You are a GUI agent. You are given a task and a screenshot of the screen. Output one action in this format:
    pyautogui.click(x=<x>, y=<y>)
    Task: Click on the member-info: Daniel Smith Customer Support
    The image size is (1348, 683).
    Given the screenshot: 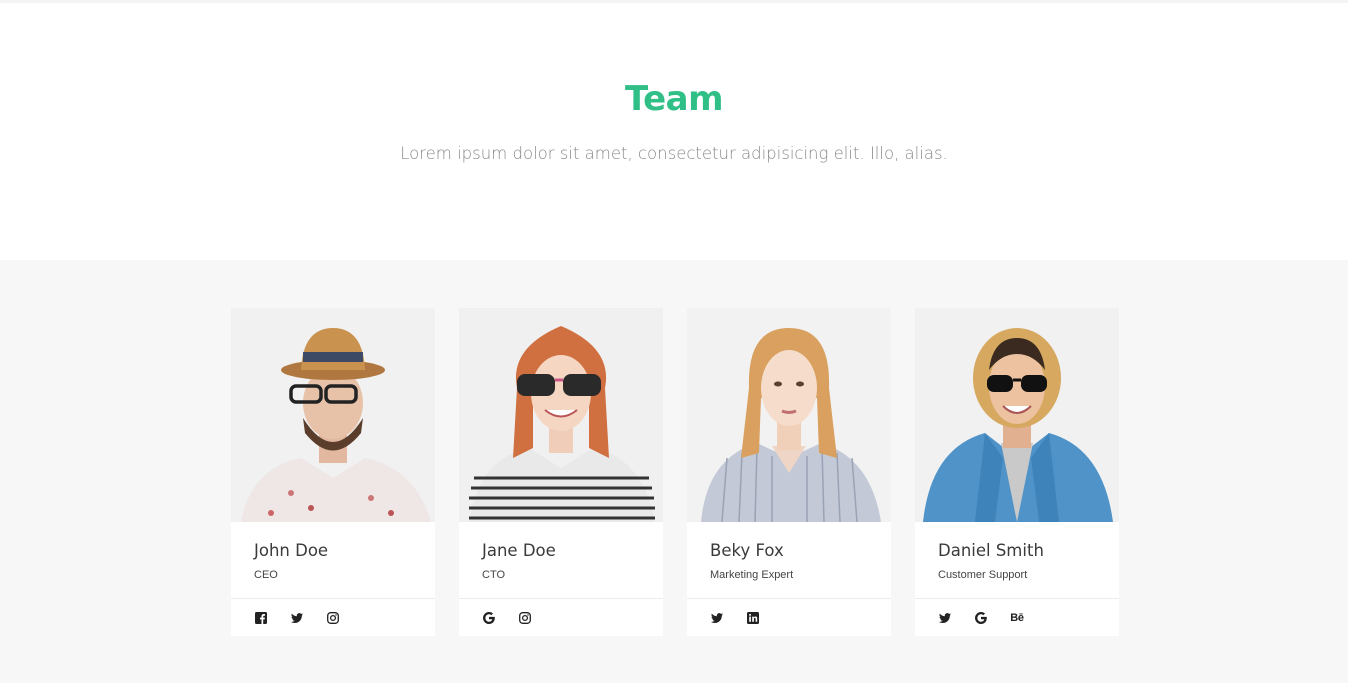 What is the action you would take?
    pyautogui.click(x=1017, y=560)
    